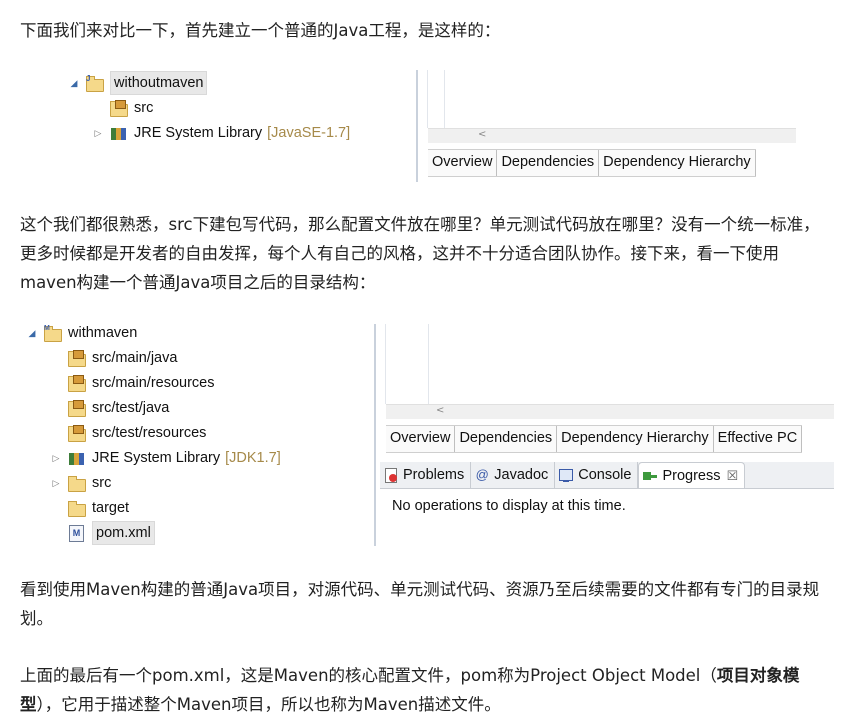 The width and height of the screenshot is (844, 722). Describe the element at coordinates (260, 30) in the screenshot. I see `intro-paragraph: 下面我们来对比一下，首先建立一个普通的Java工程，是这样的：` at that location.